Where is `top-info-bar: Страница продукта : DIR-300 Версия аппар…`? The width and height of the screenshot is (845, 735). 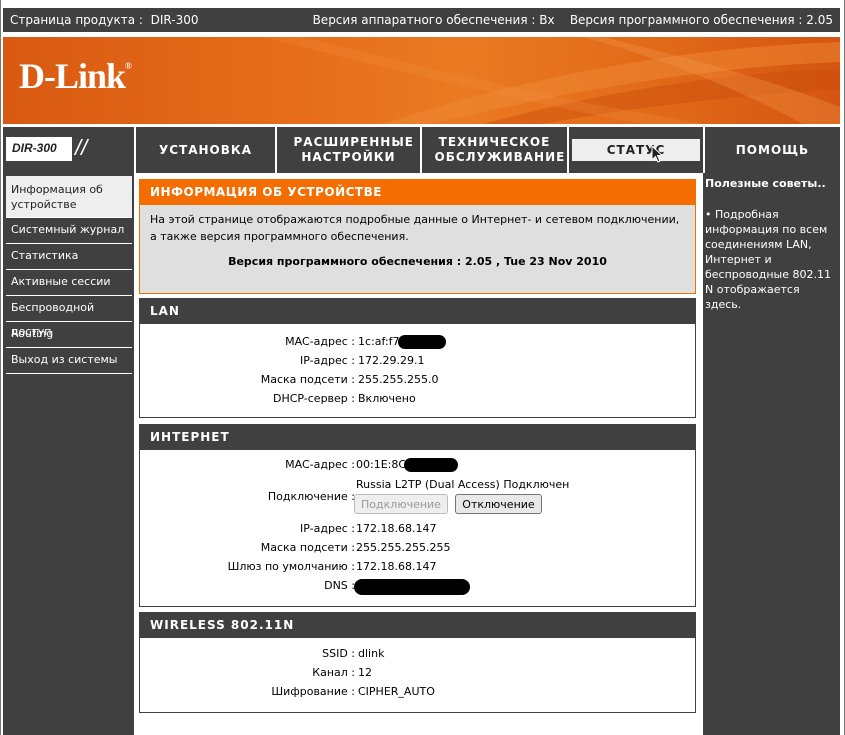 top-info-bar: Страница продукта : DIR-300 Версия аппар… is located at coordinates (421, 20).